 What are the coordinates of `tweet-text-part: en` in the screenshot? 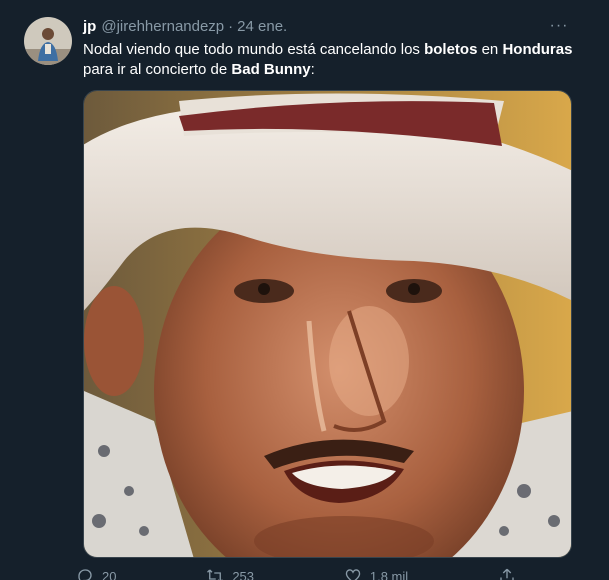 It's located at (490, 49).